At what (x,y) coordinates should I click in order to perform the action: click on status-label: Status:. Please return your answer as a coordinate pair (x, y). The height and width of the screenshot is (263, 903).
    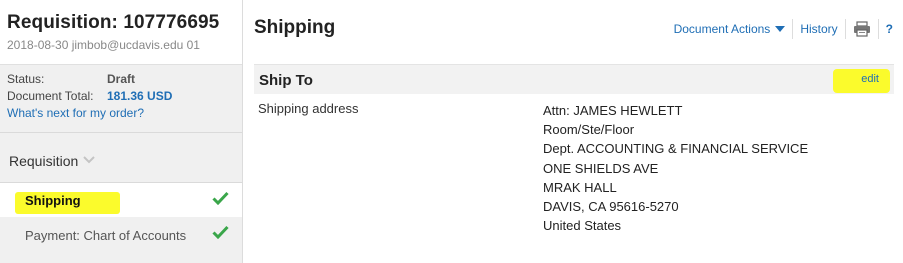
    Looking at the image, I should click on (26, 79).